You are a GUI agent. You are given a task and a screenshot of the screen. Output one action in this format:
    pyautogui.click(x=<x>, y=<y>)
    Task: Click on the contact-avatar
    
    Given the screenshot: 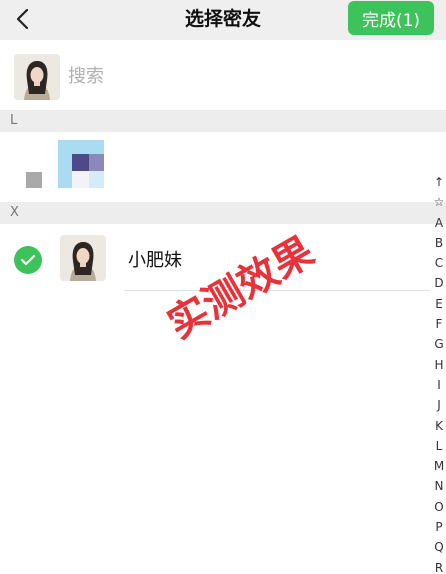 What is the action you would take?
    pyautogui.click(x=83, y=258)
    